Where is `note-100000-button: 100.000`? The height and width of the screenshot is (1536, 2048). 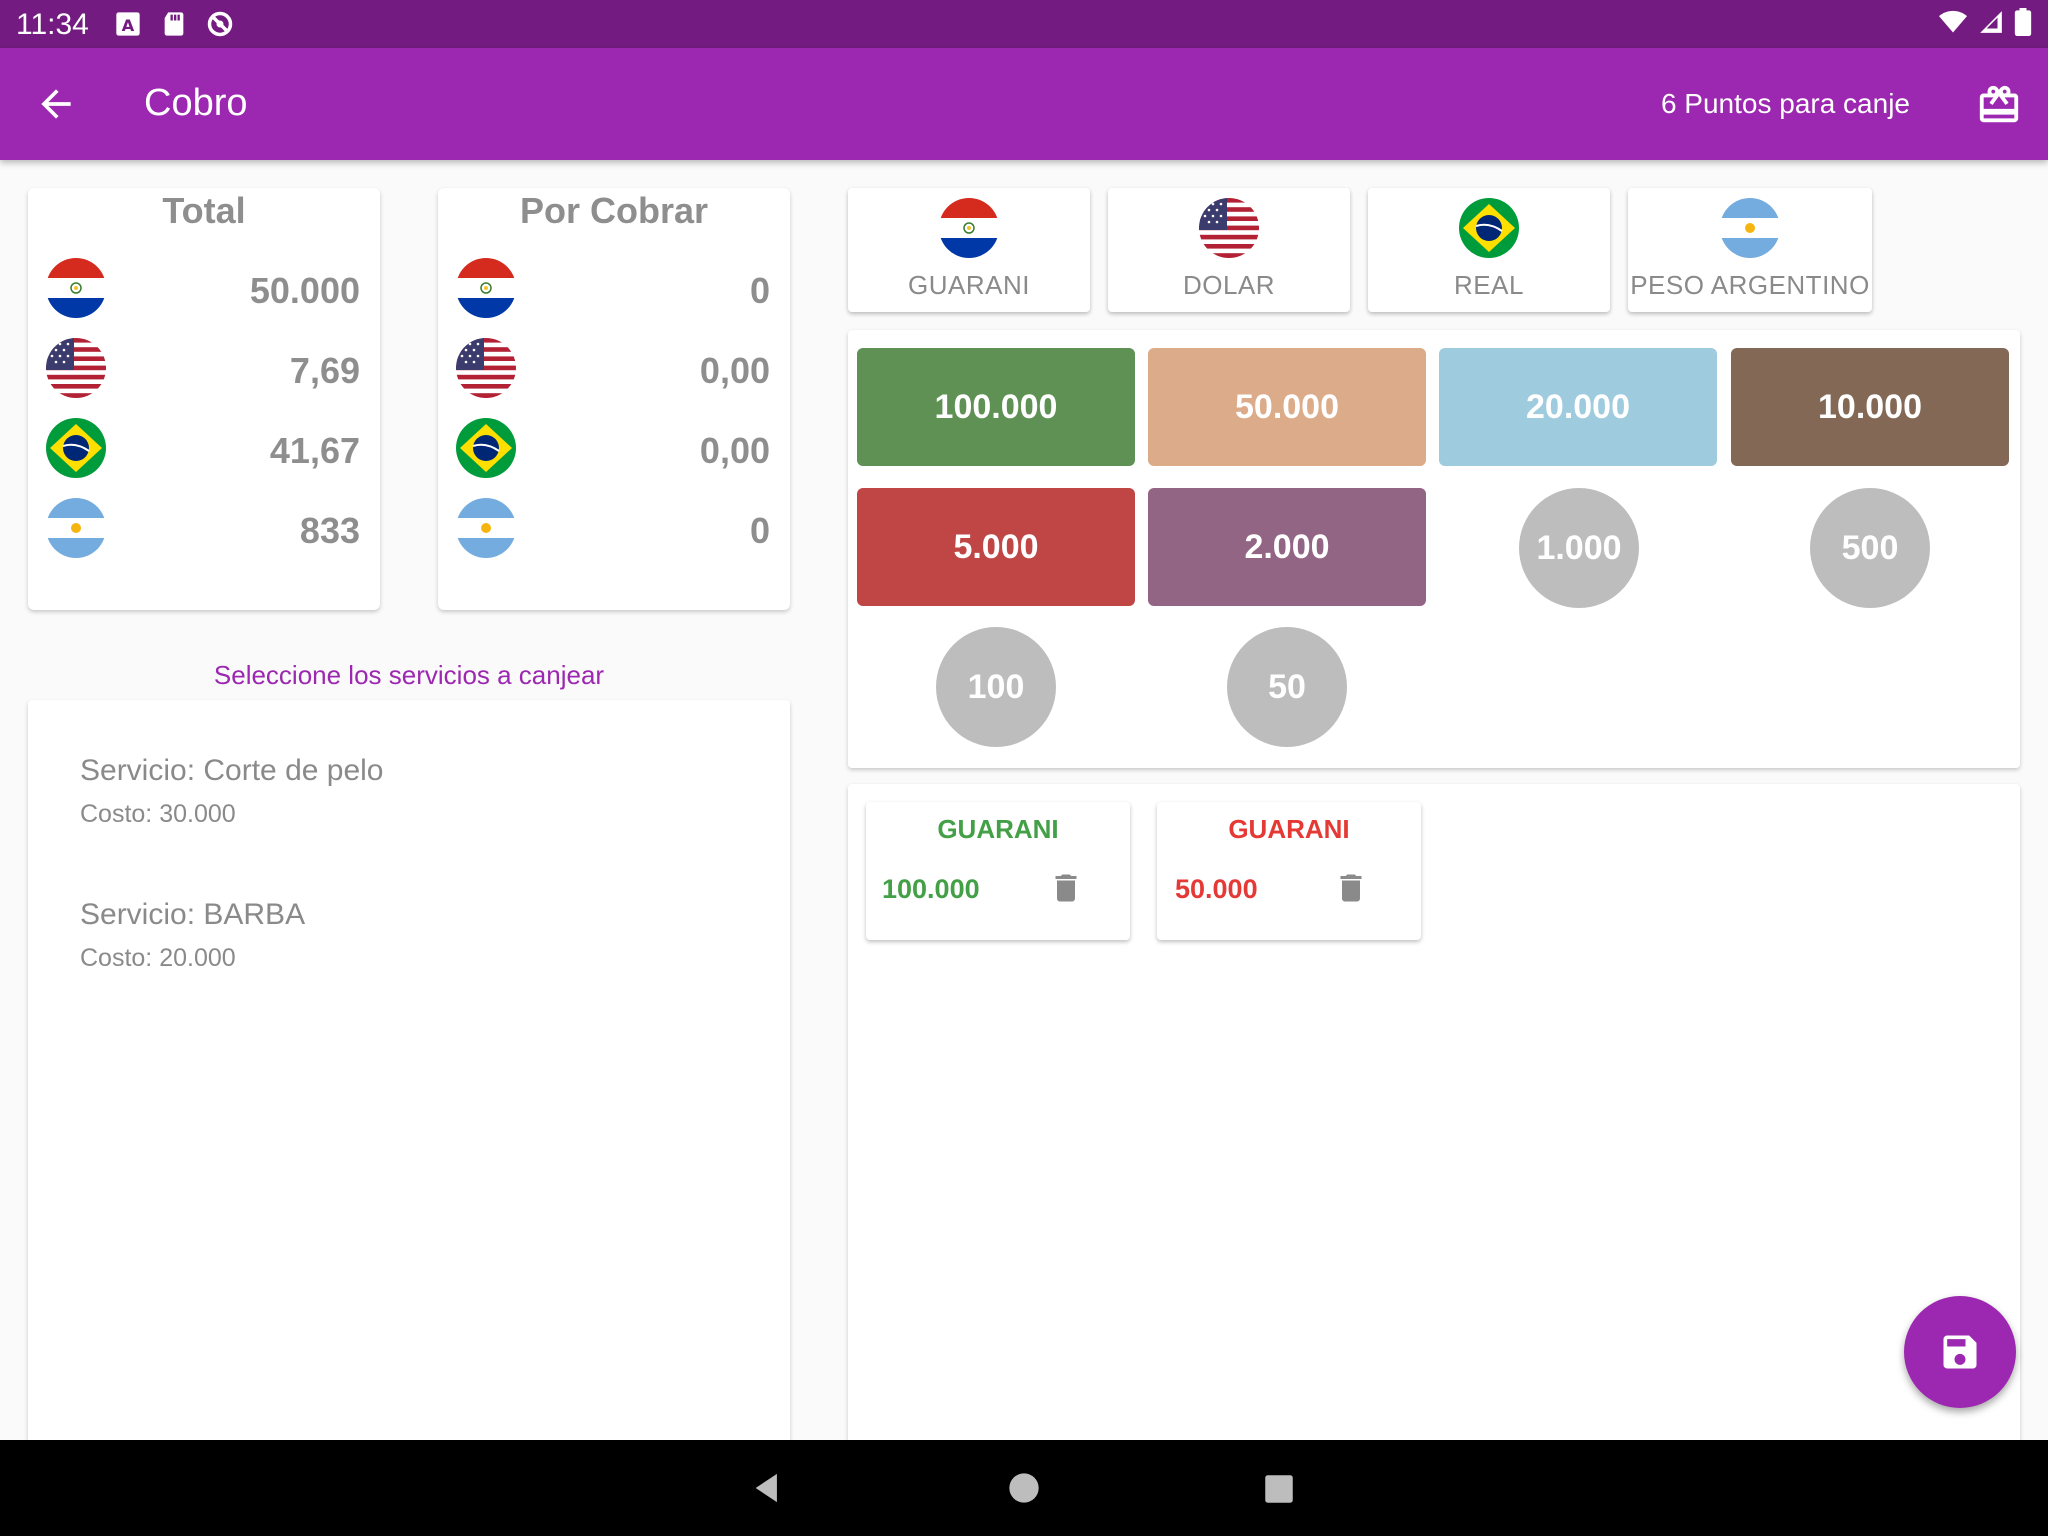 note-100000-button: 100.000 is located at coordinates (996, 407).